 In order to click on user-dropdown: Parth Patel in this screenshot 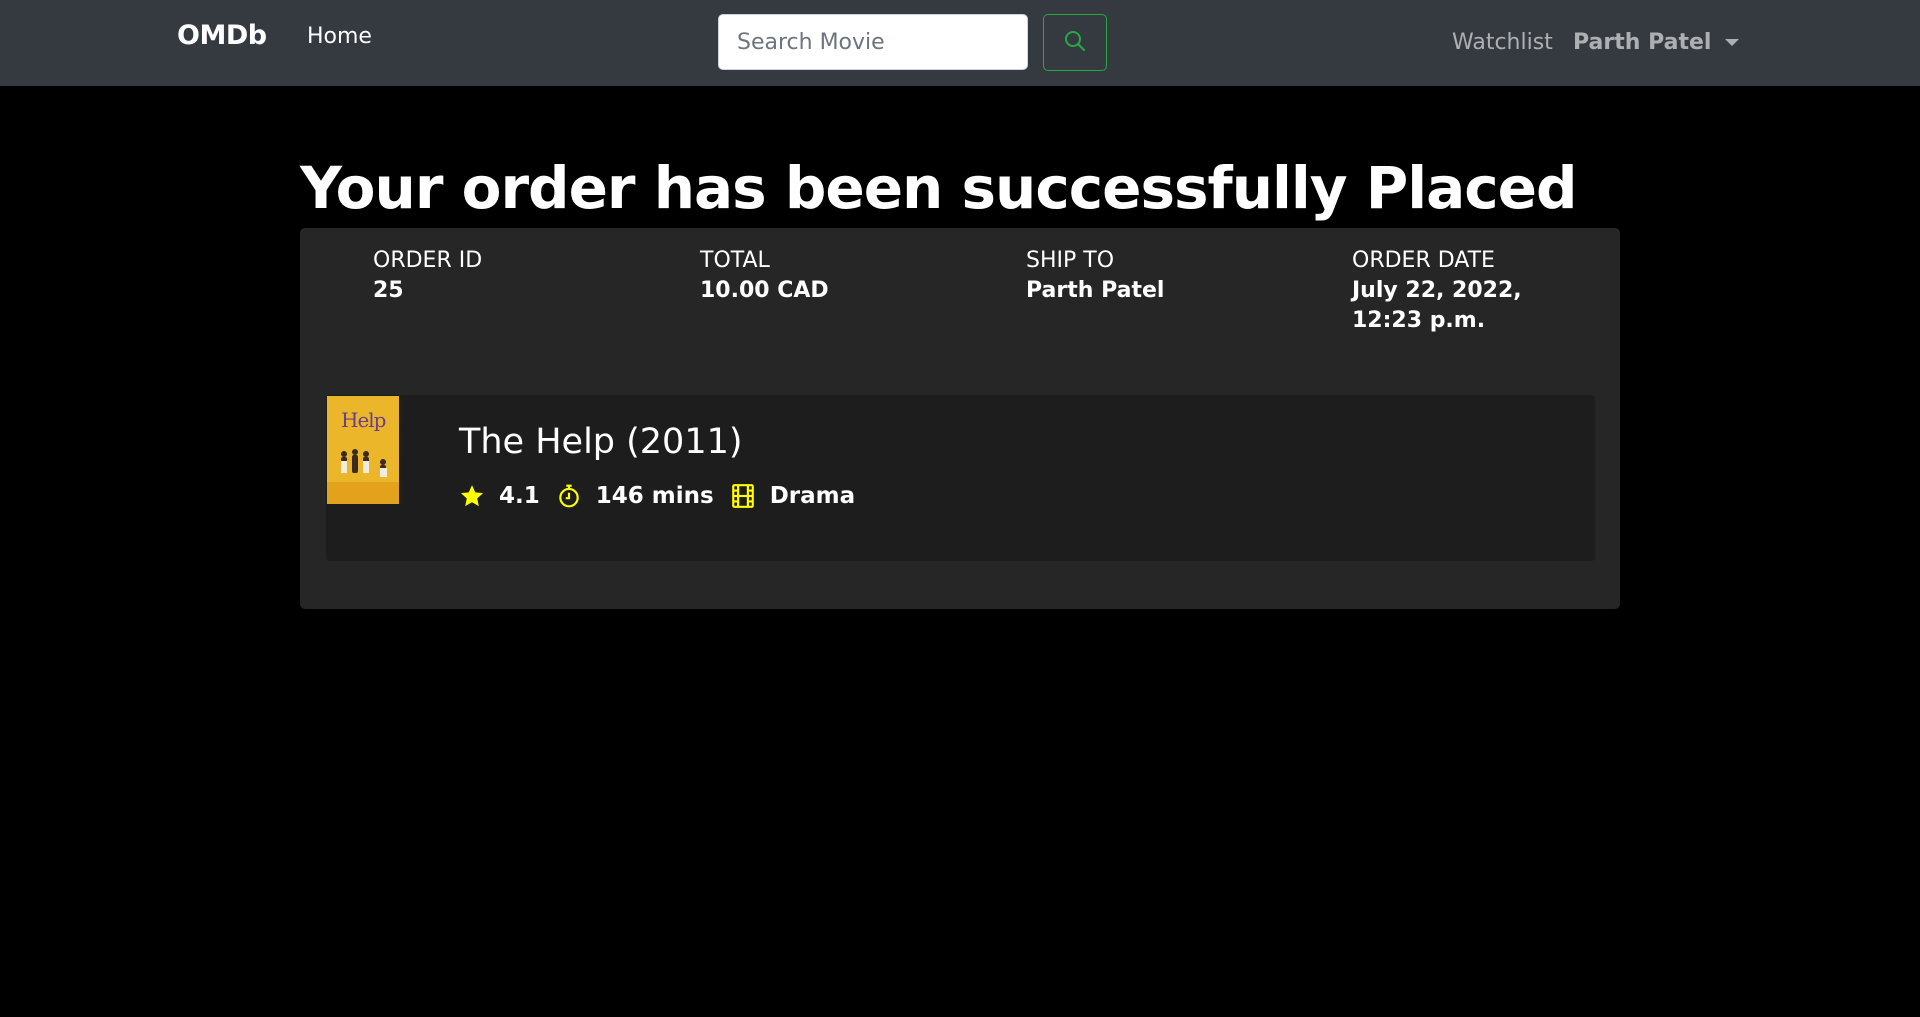, I will do `click(1656, 42)`.